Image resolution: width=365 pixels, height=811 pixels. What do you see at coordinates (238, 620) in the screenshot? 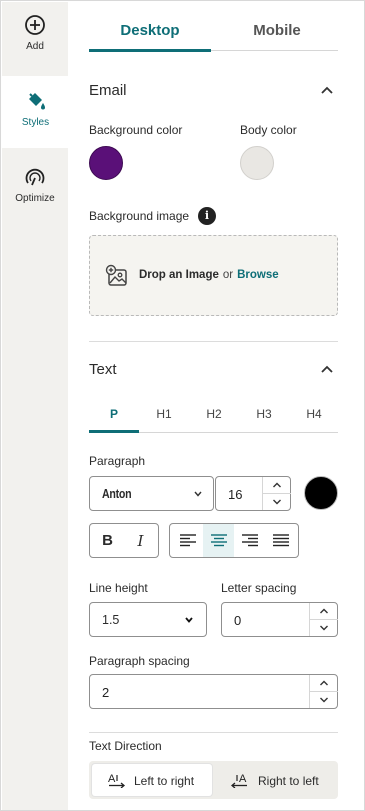
I see `letter-spacing-value: 0` at bounding box center [238, 620].